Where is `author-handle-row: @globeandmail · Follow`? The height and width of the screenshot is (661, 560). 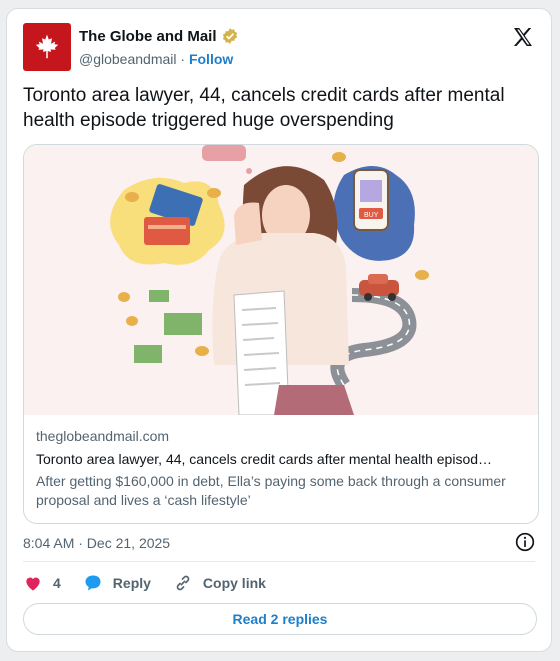 author-handle-row: @globeandmail · Follow is located at coordinates (156, 59).